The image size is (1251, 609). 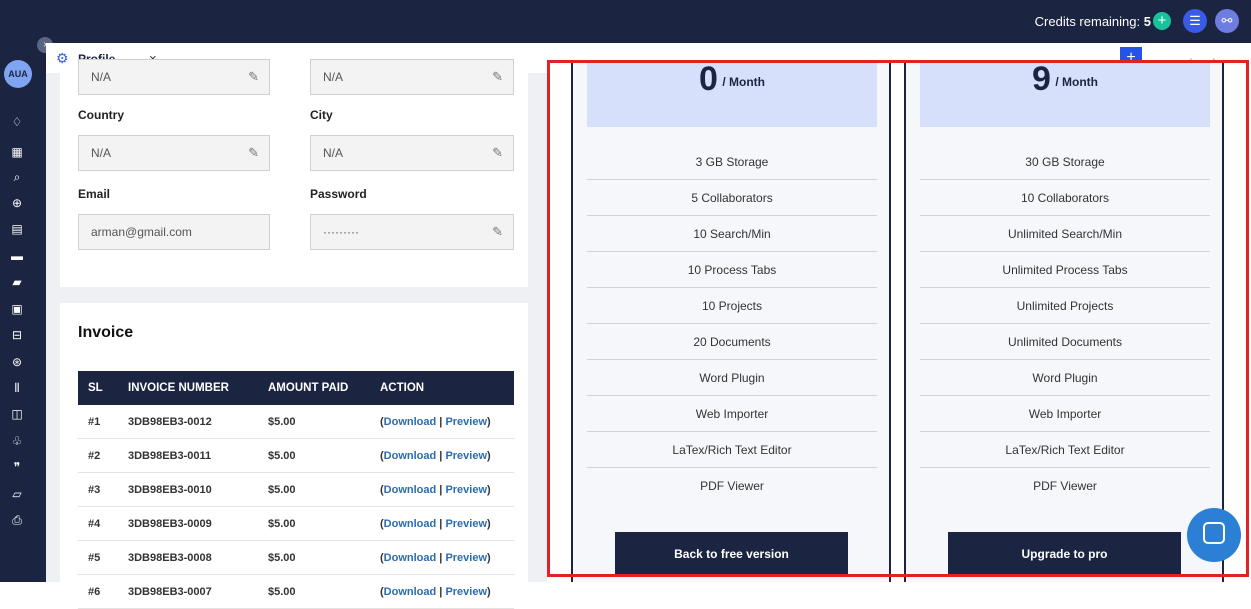 I want to click on column-header: SL, so click(x=98, y=388).